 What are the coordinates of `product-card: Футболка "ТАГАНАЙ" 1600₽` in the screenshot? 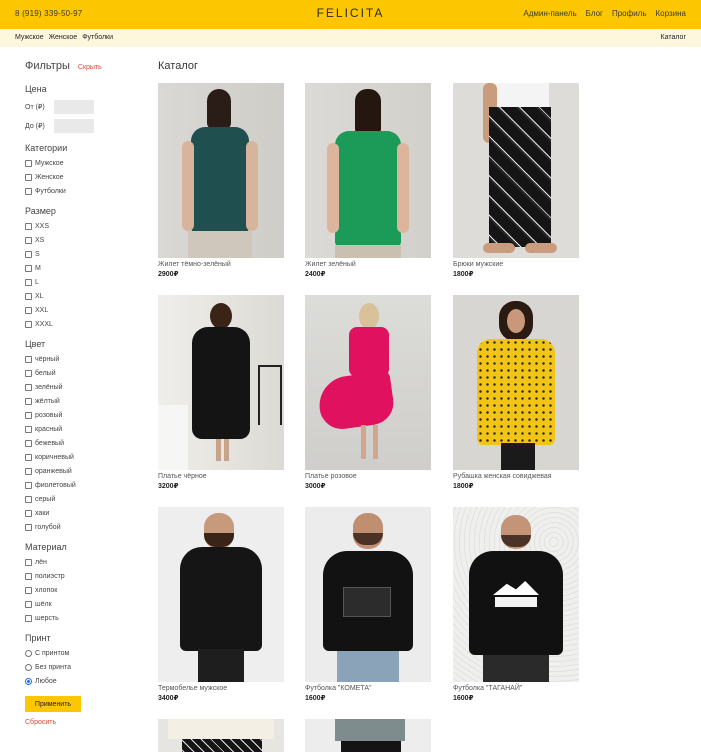 It's located at (516, 605).